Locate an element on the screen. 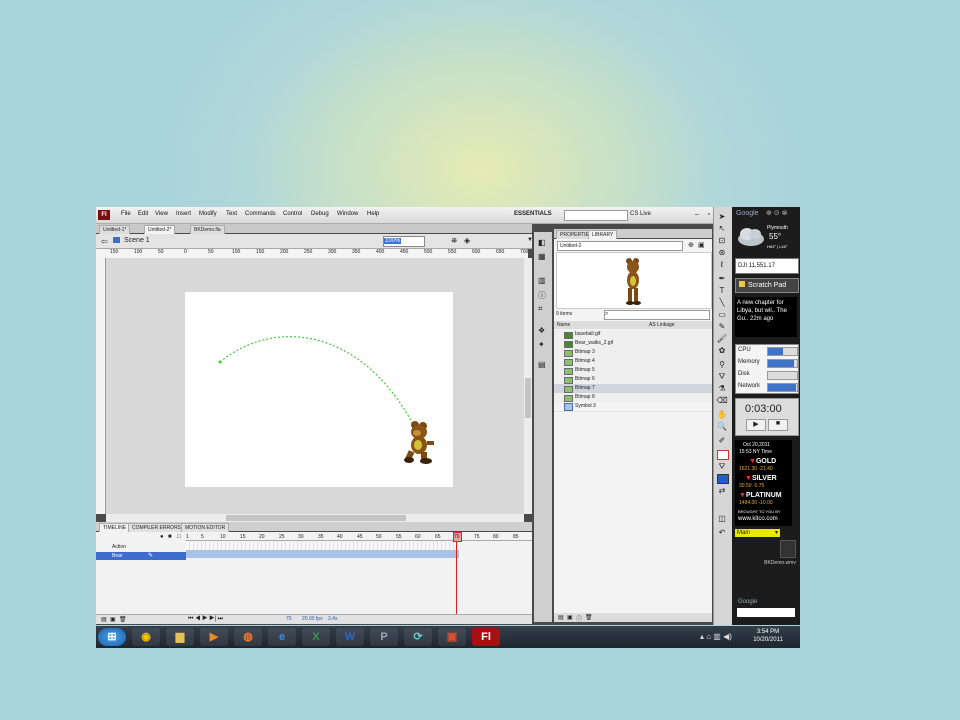 The width and height of the screenshot is (960, 720). eraser-icon: ⌫ is located at coordinates (722, 401).